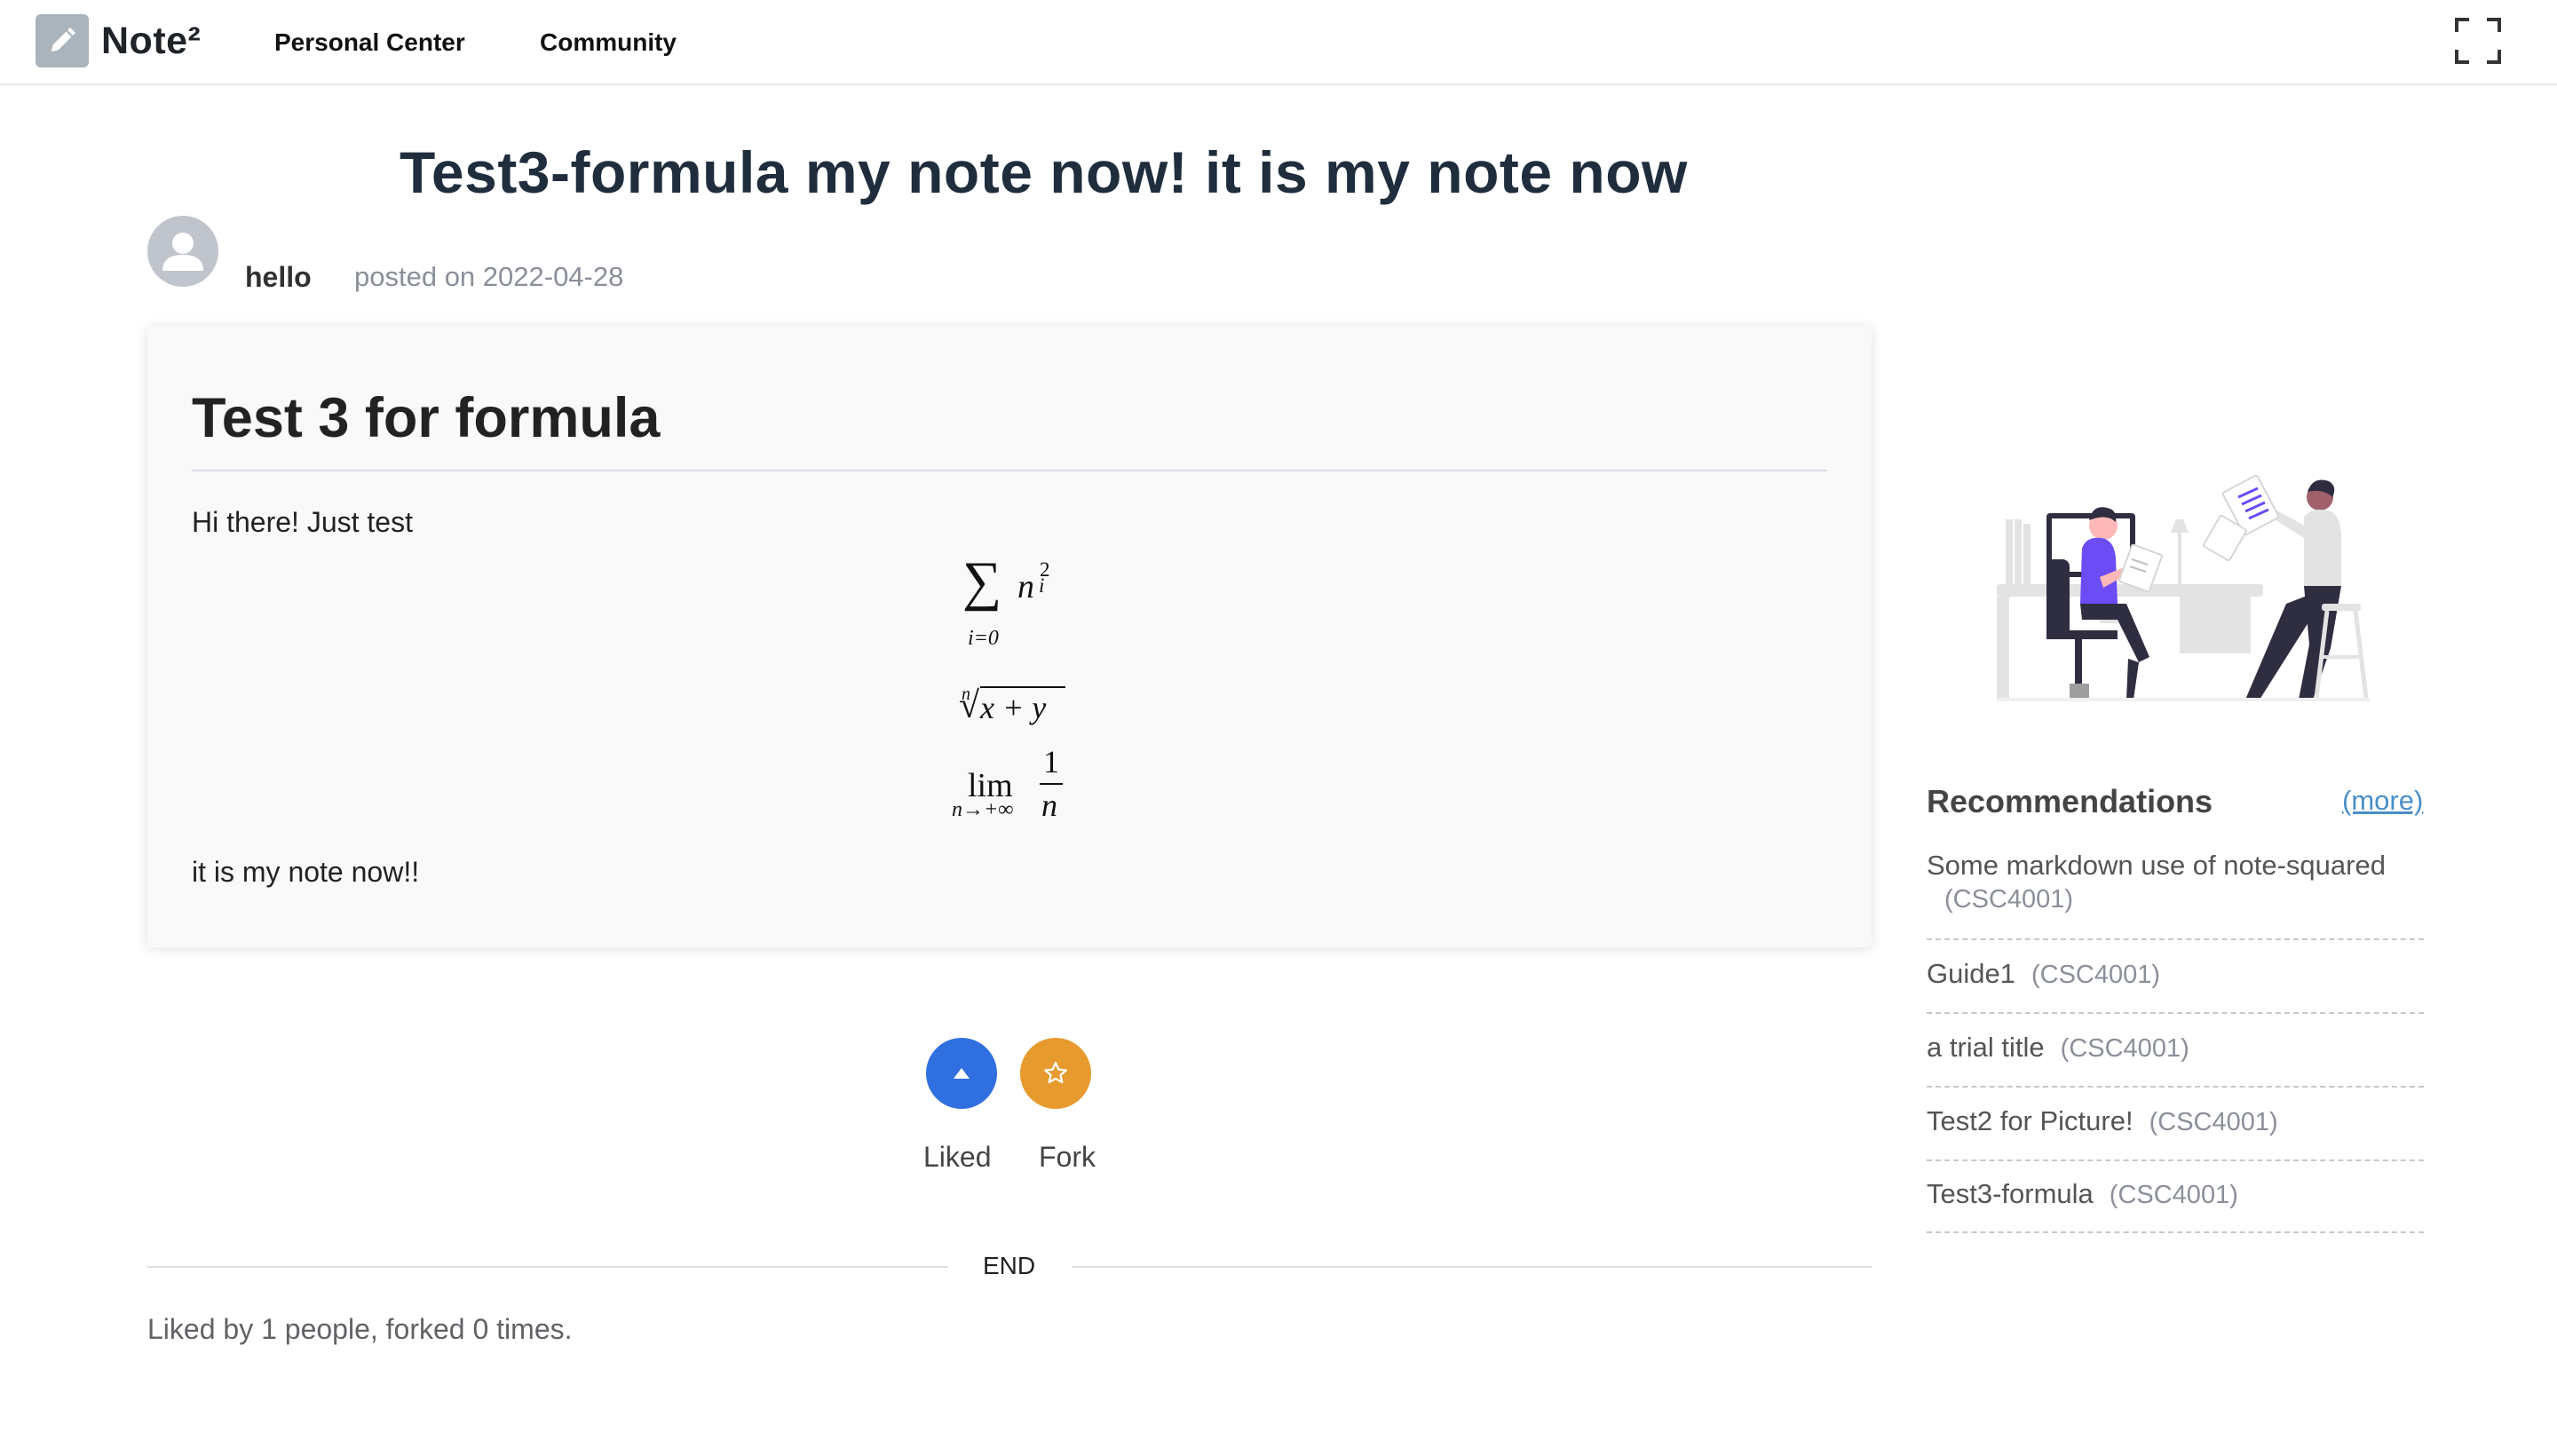 Image resolution: width=2557 pixels, height=1456 pixels. Describe the element at coordinates (2070, 801) in the screenshot. I see `recommendations-title: Recommendations` at that location.